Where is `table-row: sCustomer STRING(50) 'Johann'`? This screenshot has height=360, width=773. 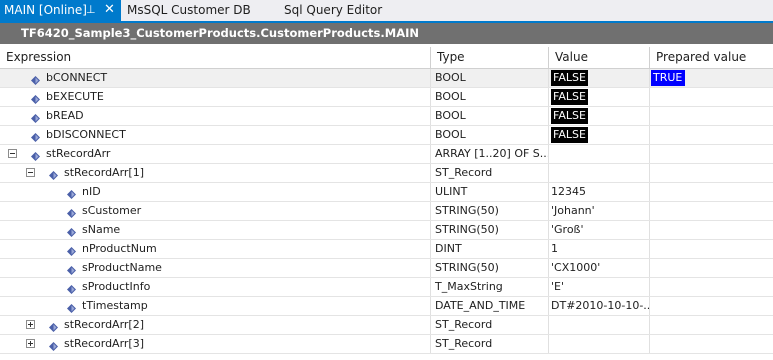 table-row: sCustomer STRING(50) 'Johann' is located at coordinates (386, 211).